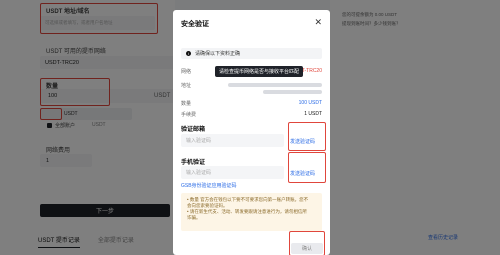 The width and height of the screenshot is (500, 255). I want to click on phone-verification-title: 手机验证, so click(193, 163).